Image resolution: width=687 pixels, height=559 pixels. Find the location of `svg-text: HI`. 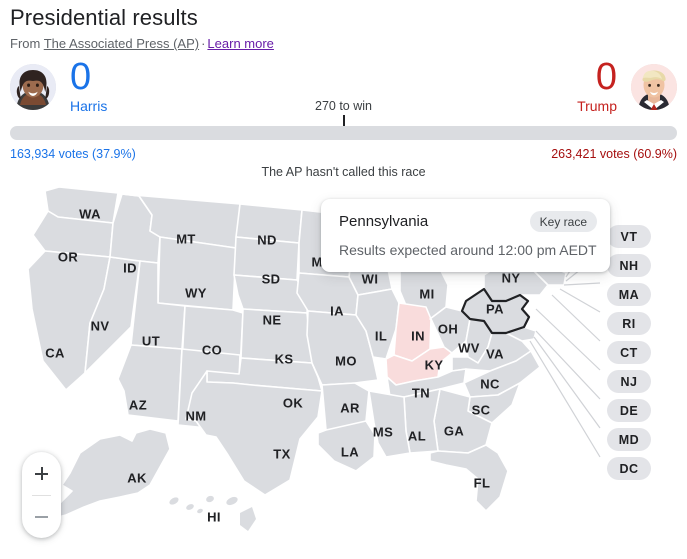

svg-text: HI is located at coordinates (214, 516).